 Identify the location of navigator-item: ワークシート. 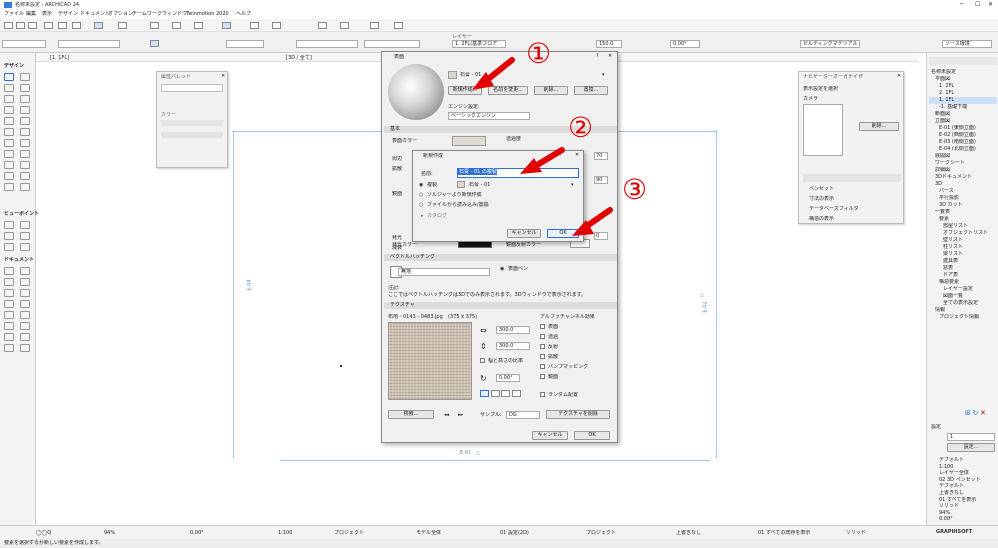
(963, 163).